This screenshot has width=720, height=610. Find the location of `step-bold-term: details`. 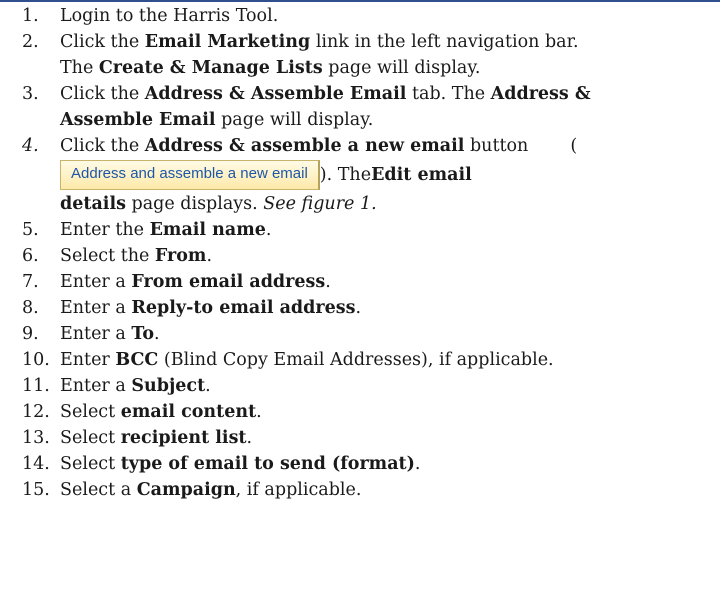

step-bold-term: details is located at coordinates (93, 204).